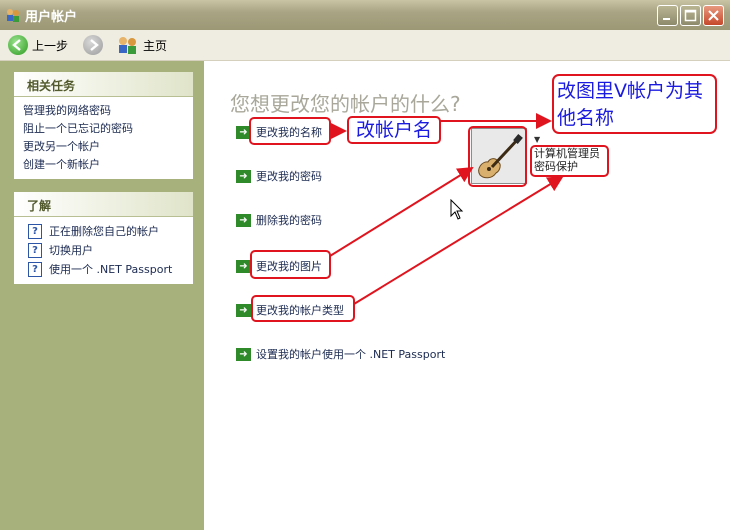 The width and height of the screenshot is (730, 530). Describe the element at coordinates (394, 130) in the screenshot. I see `annotation-rename: 改帐户名` at that location.